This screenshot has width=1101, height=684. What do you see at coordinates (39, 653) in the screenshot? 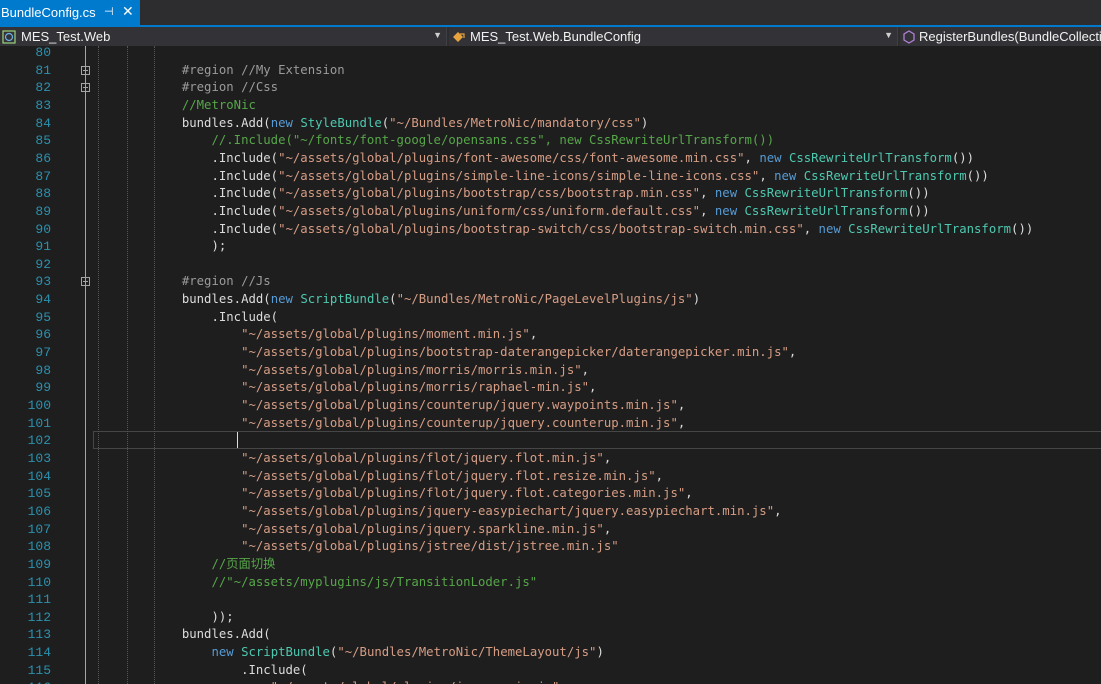
I see `line-number: 114` at bounding box center [39, 653].